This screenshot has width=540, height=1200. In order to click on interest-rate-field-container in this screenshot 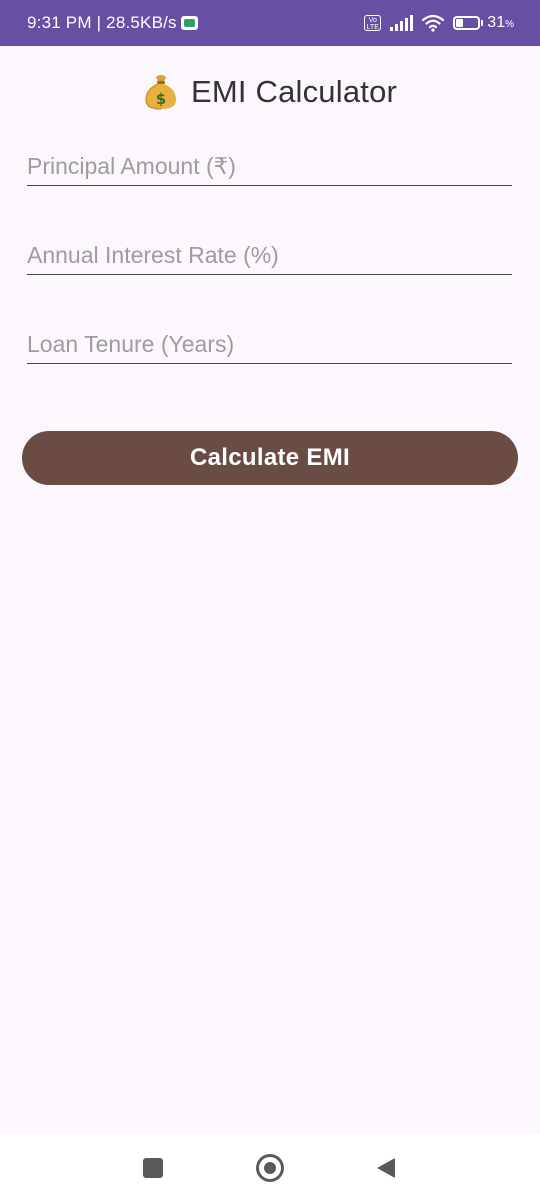, I will do `click(269, 255)`.